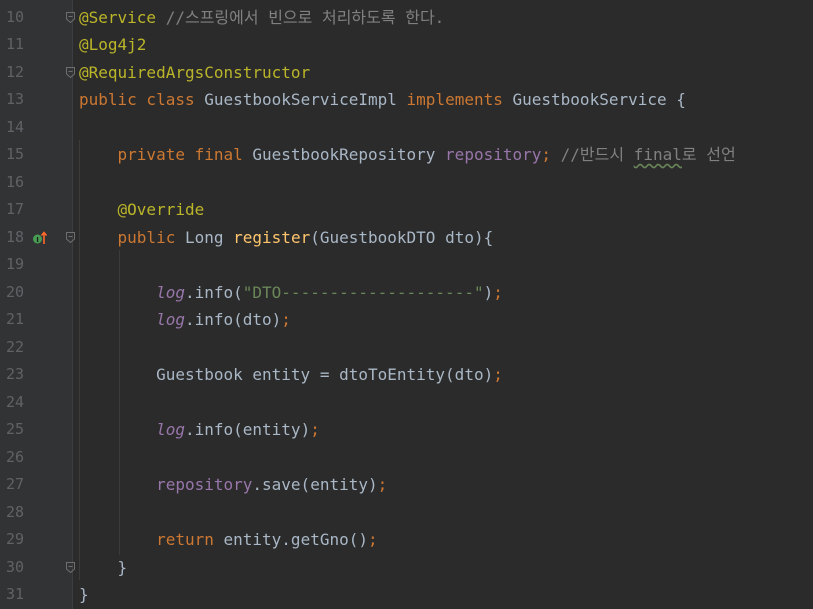 The height and width of the screenshot is (609, 813). I want to click on code-token: @Log4j2, so click(113, 44).